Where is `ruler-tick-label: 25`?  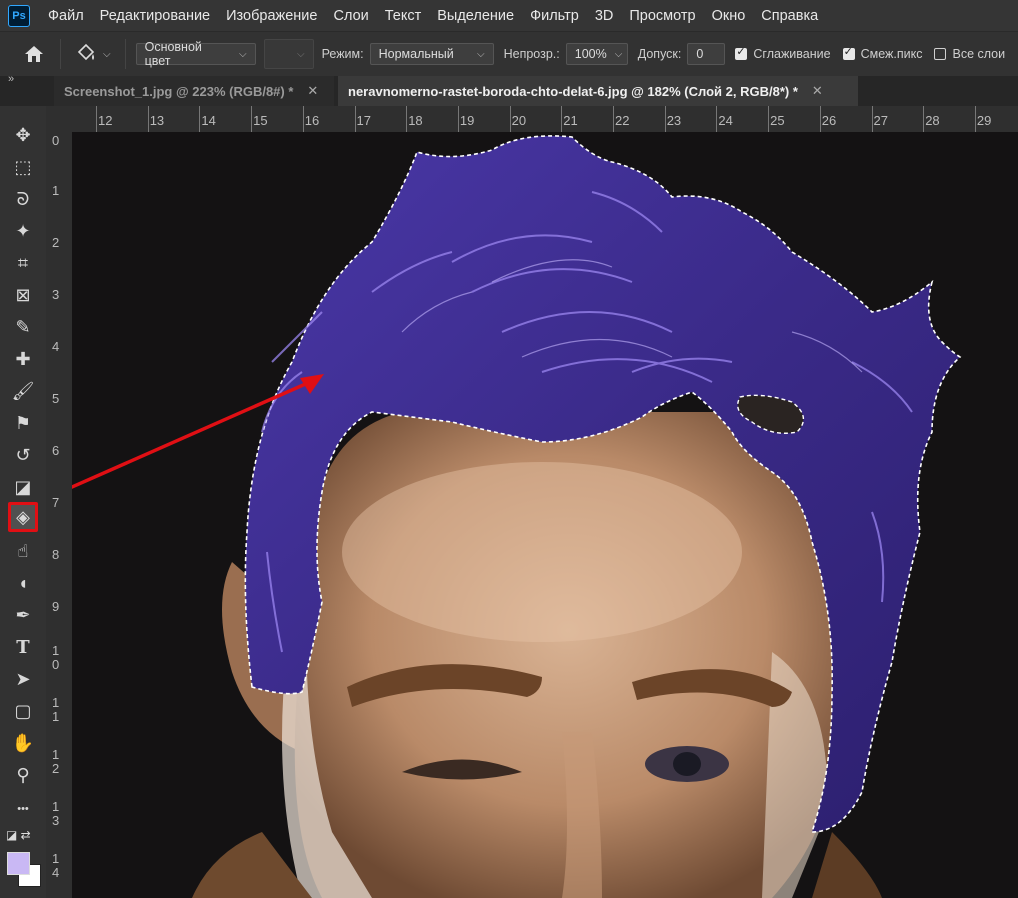 ruler-tick-label: 25 is located at coordinates (777, 120).